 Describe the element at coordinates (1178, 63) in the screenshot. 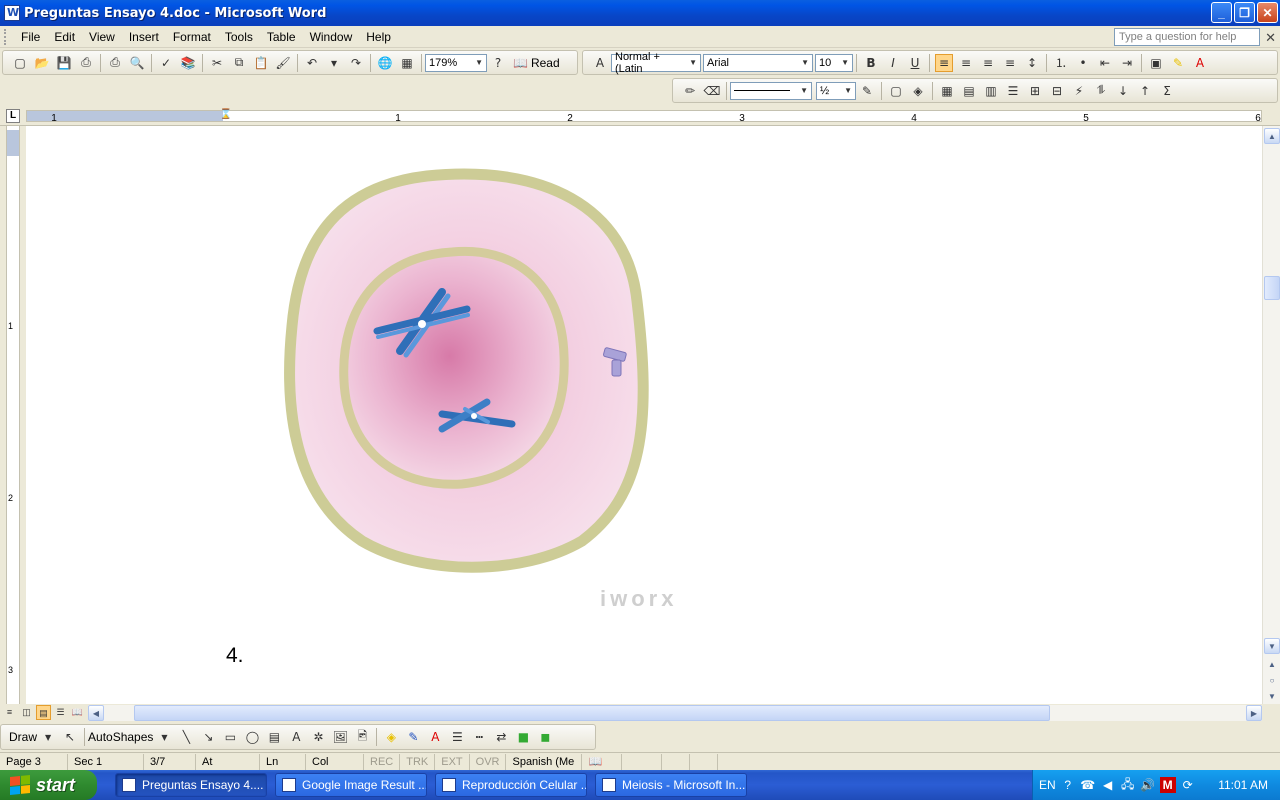

I see `highlight-icon: ✎` at that location.